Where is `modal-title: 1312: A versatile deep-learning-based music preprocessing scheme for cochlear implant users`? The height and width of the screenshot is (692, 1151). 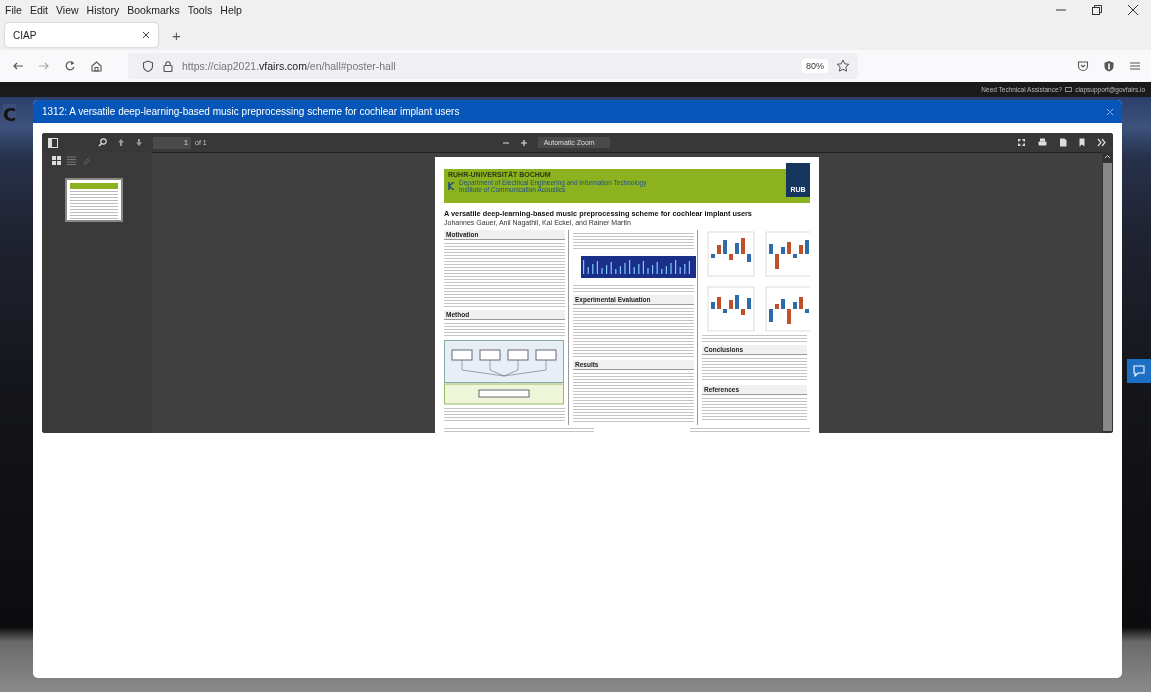 modal-title: 1312: A versatile deep-learning-based music preprocessing scheme for cochlear implant users is located at coordinates (251, 111).